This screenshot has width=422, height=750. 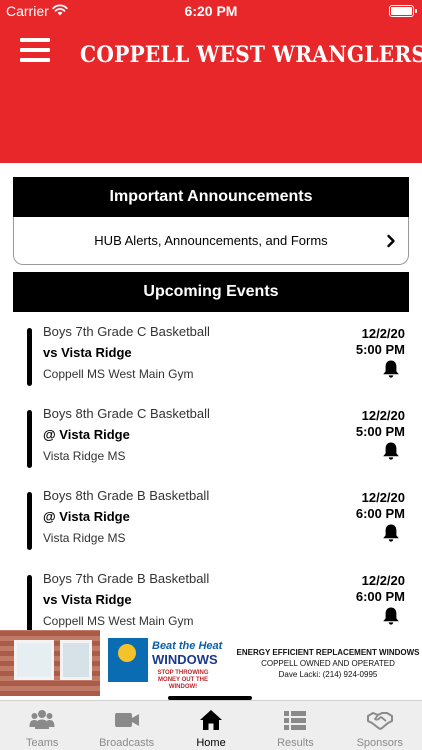 I want to click on results-list-icon, so click(x=295, y=720).